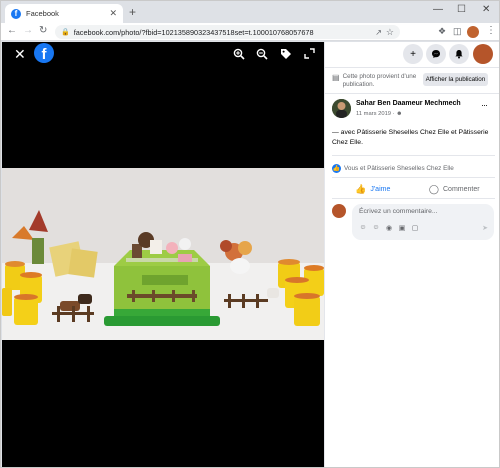 The height and width of the screenshot is (468, 500). Describe the element at coordinates (65, 32) in the screenshot. I see `lock-icon: 🔒` at that location.